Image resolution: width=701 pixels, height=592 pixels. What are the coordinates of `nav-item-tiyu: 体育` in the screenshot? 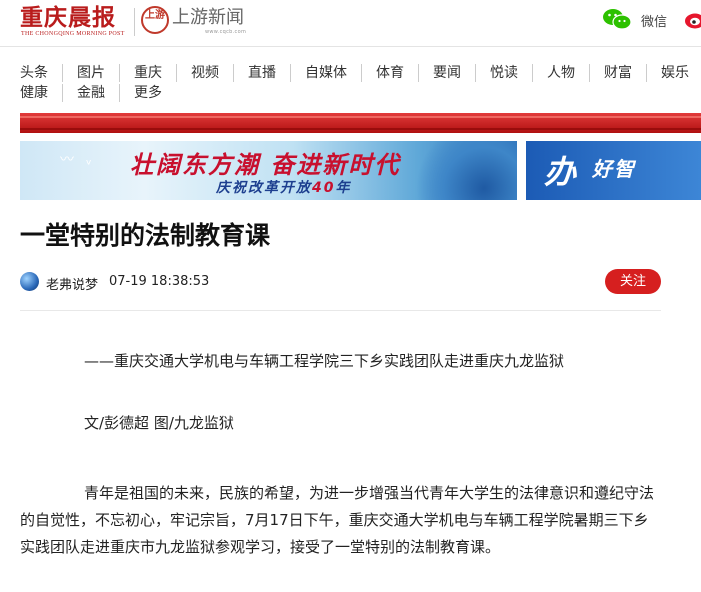 It's located at (389, 73).